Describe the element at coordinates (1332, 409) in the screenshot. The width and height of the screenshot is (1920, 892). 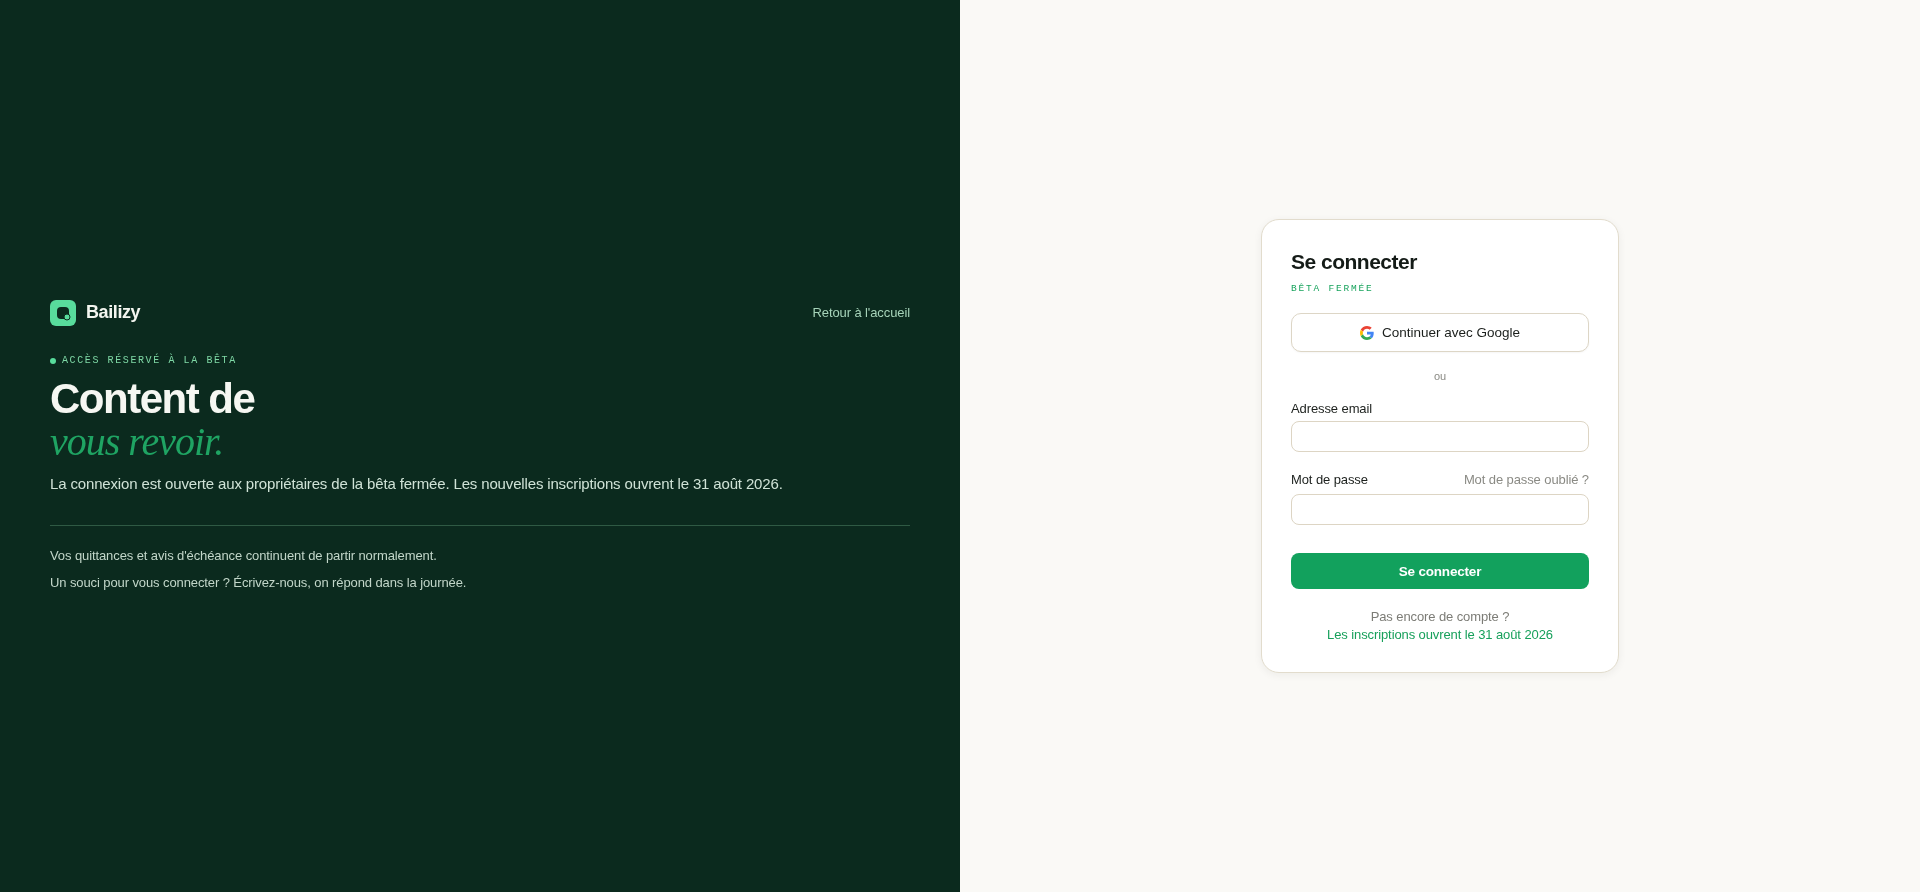
I see `field-label: Adresse email` at that location.